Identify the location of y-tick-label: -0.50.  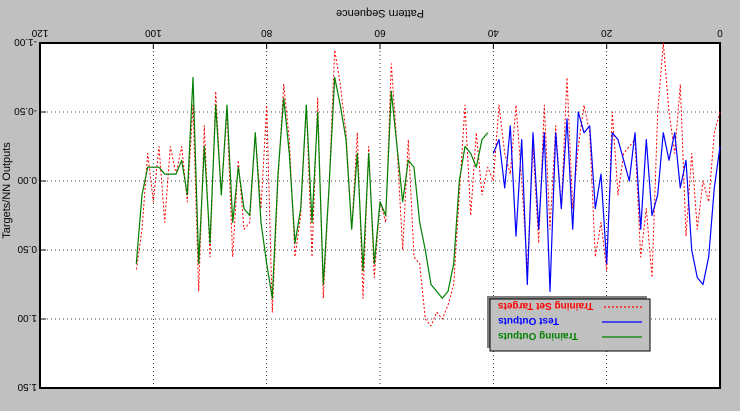
(25, 110).